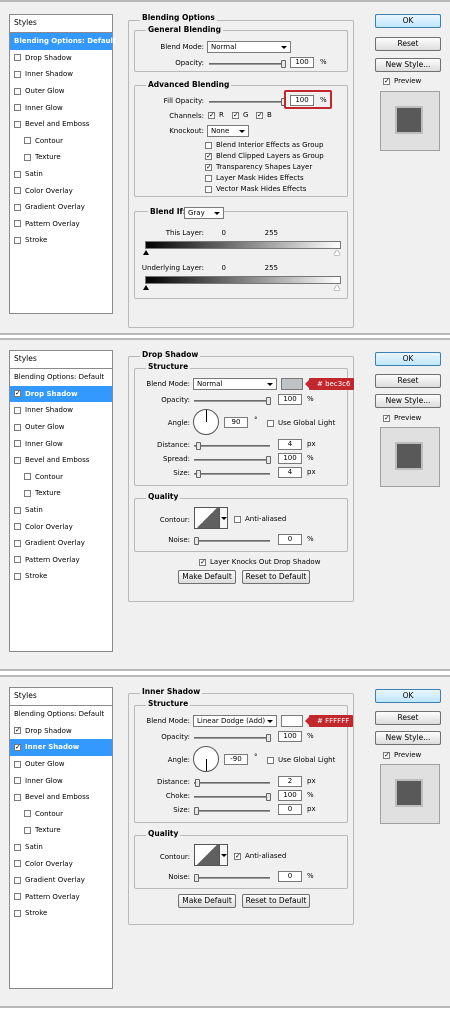 The image size is (450, 1011). Describe the element at coordinates (232, 797) in the screenshot. I see `choke-slider` at that location.